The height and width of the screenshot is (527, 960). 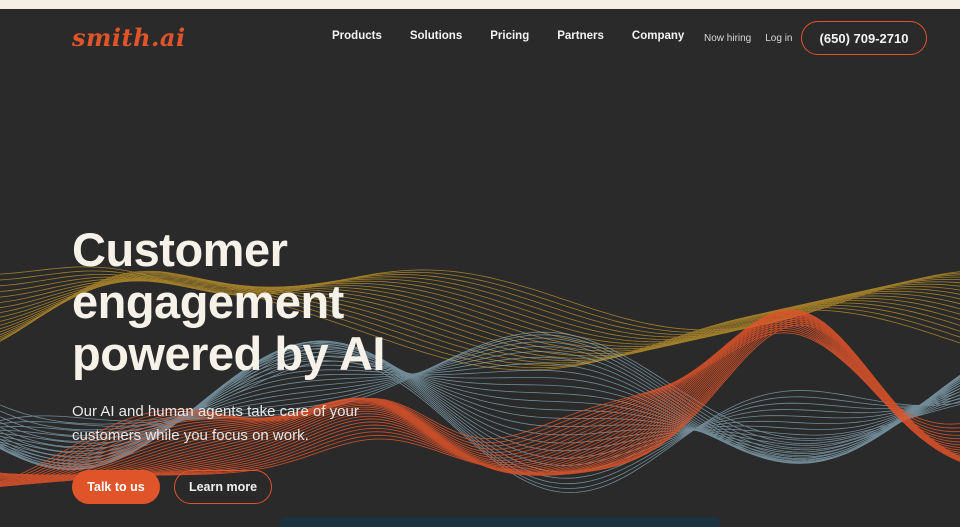 What do you see at coordinates (436, 36) in the screenshot?
I see `nav-item-solutions: Solutions` at bounding box center [436, 36].